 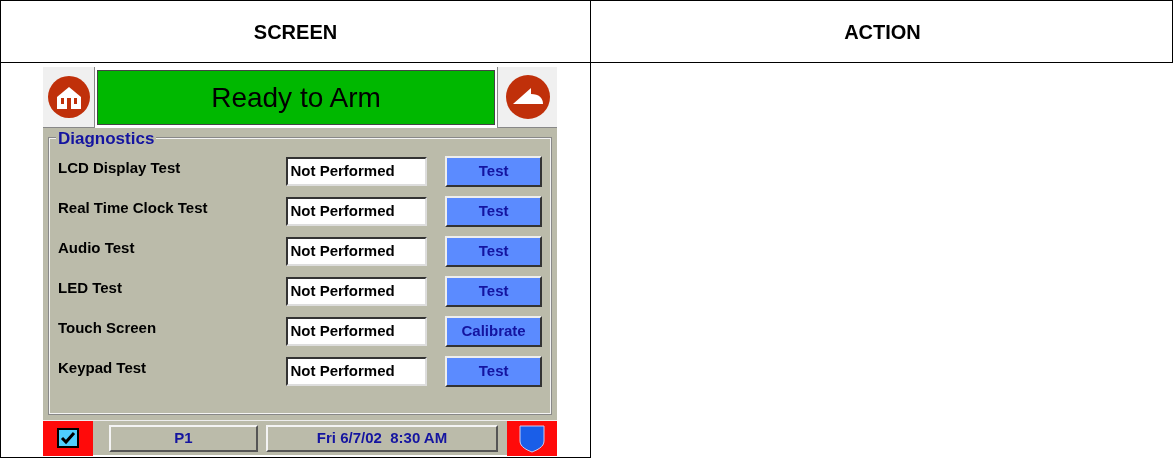 What do you see at coordinates (493, 331) in the screenshot?
I see `test-button: Calibrate` at bounding box center [493, 331].